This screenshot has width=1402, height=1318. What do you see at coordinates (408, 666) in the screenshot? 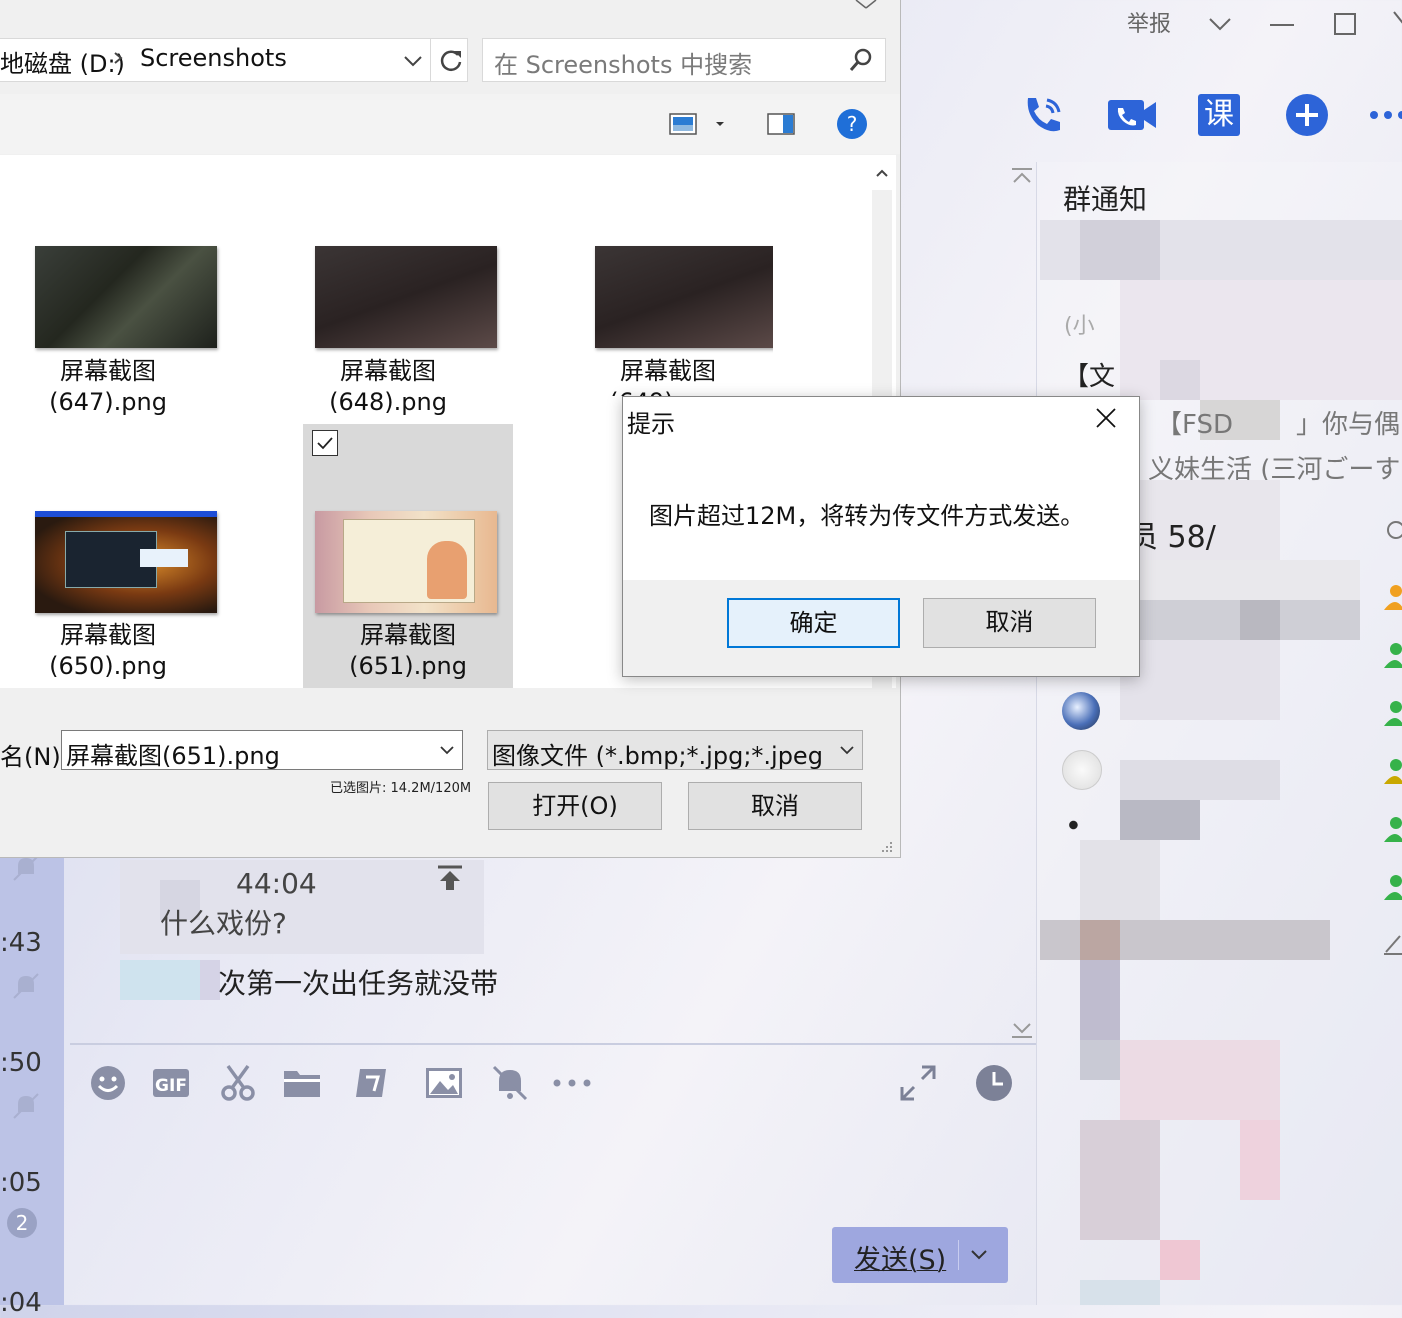
I see `file-name: (651).png` at bounding box center [408, 666].